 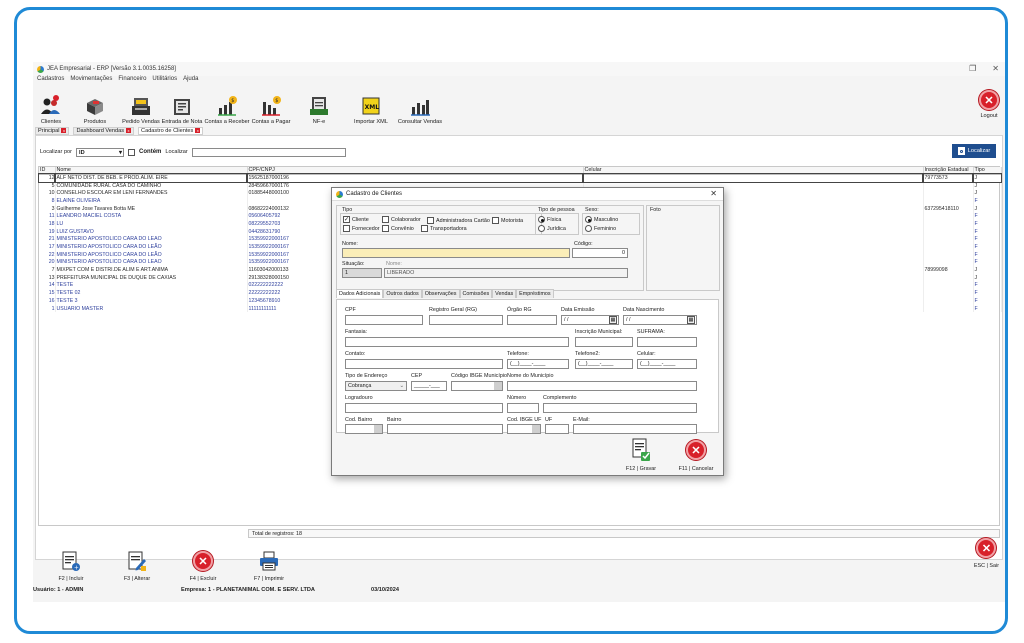 What do you see at coordinates (269, 566) in the screenshot?
I see `imprimir-button: F7 | Imprimir` at bounding box center [269, 566].